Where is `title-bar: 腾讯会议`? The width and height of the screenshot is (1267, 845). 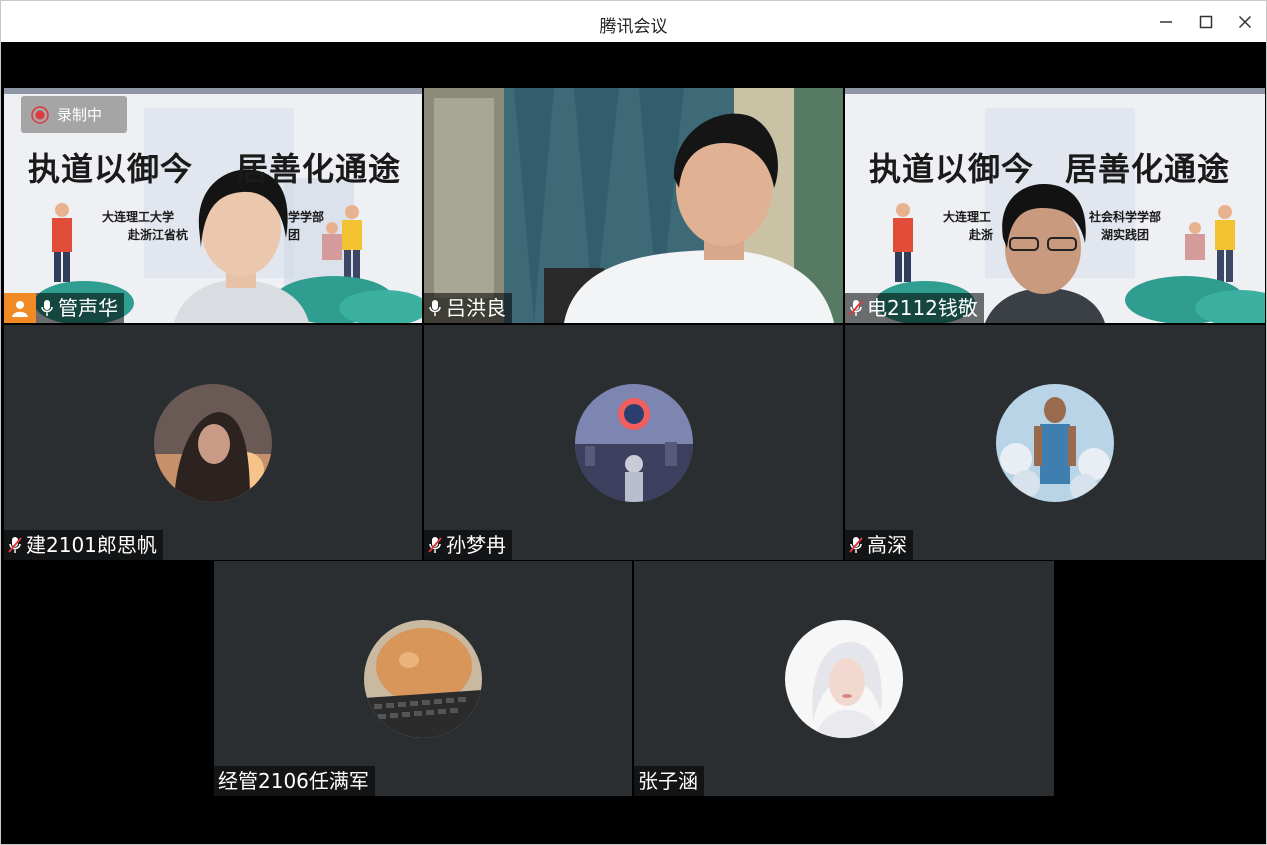 title-bar: 腾讯会议 is located at coordinates (633, 21).